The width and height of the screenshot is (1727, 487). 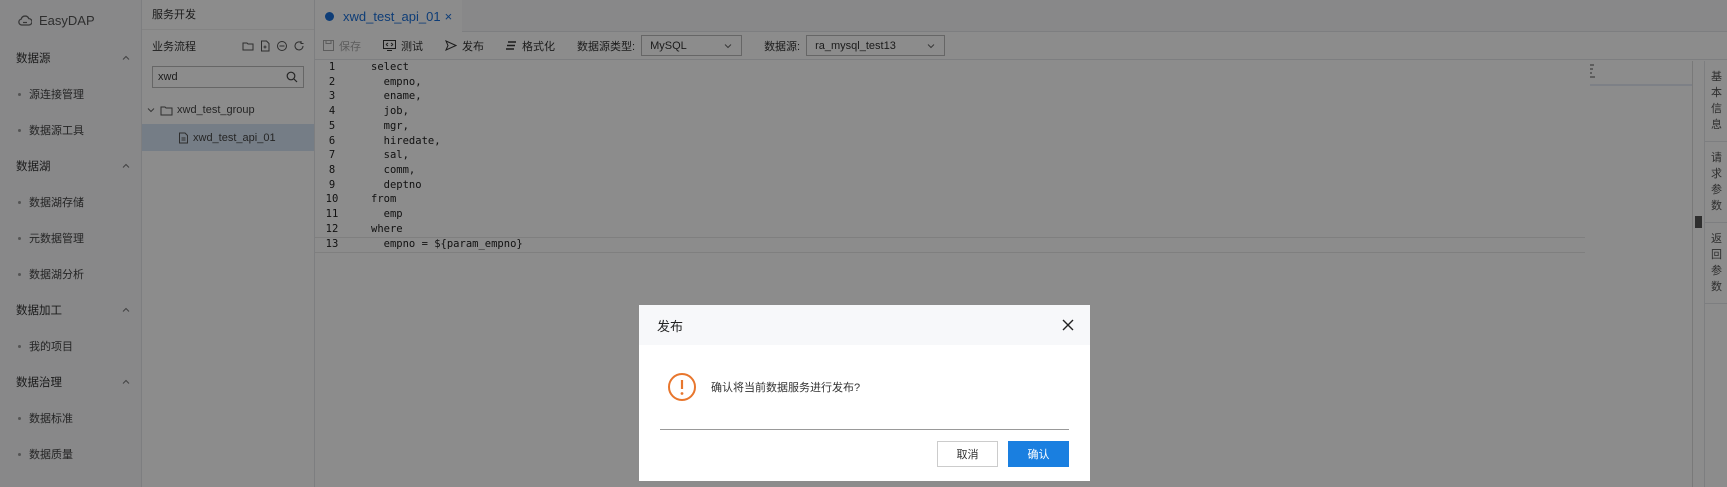 I want to click on close-icon, so click(x=1068, y=325).